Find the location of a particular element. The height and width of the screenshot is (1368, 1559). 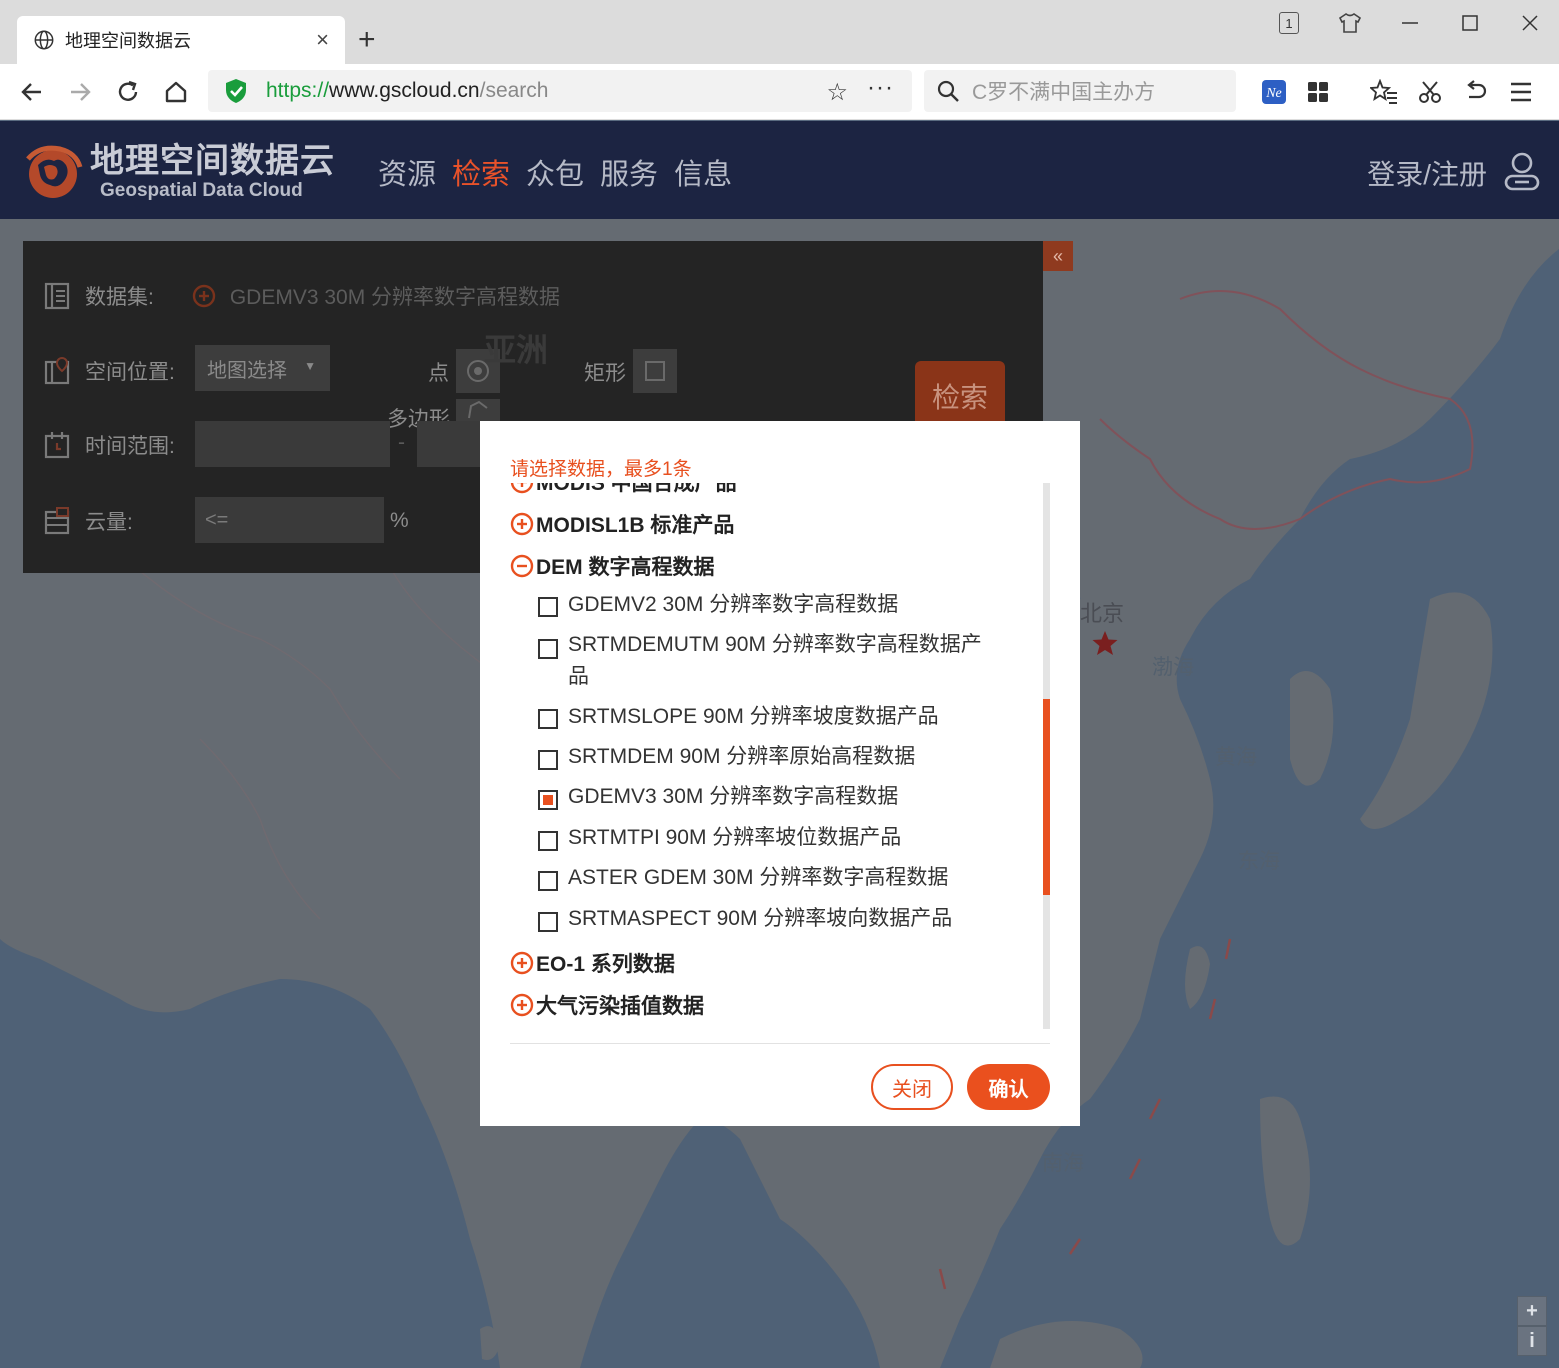

back-icon is located at coordinates (32, 92).